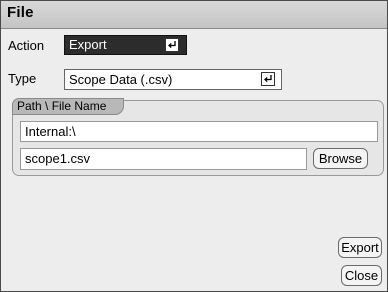 Image resolution: width=388 pixels, height=292 pixels. What do you see at coordinates (22, 78) in the screenshot?
I see `type-label: Type` at bounding box center [22, 78].